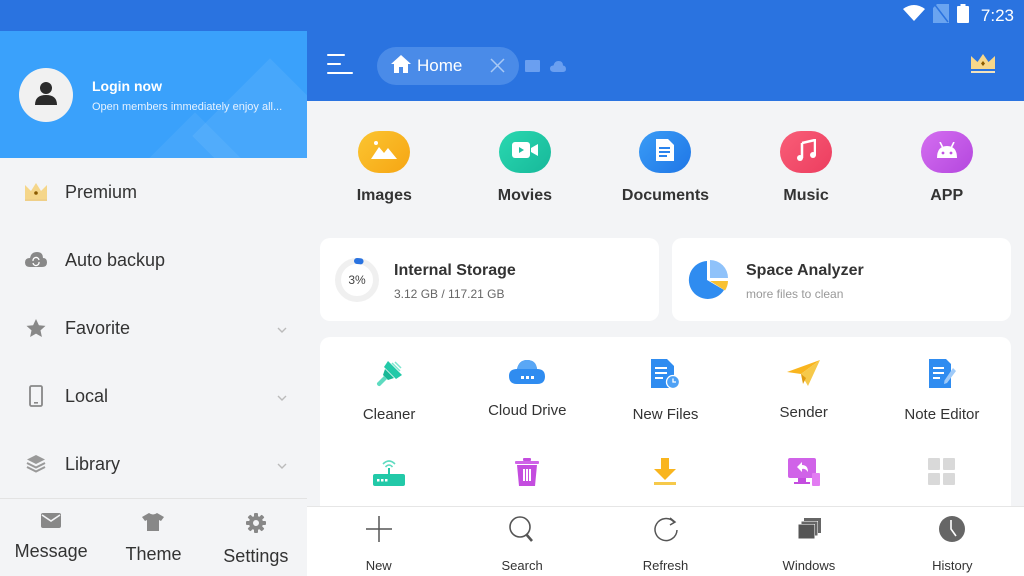 The height and width of the screenshot is (576, 1024). I want to click on drawer-item-premium: Premium, so click(153, 192).